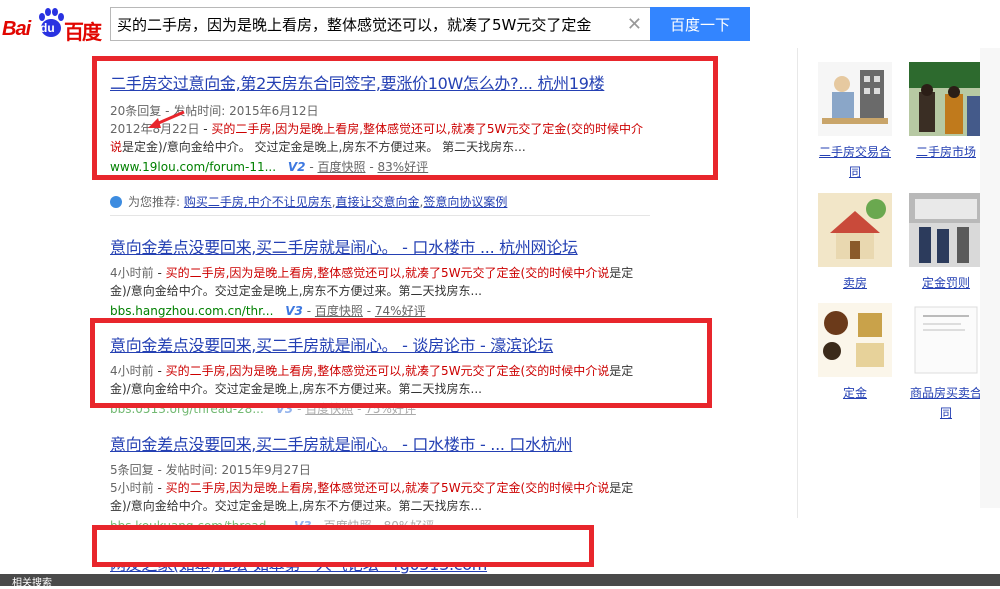 Image resolution: width=1000 pixels, height=589 pixels. What do you see at coordinates (32, 583) in the screenshot?
I see `bottom-bar-label: 相关搜索` at bounding box center [32, 583].